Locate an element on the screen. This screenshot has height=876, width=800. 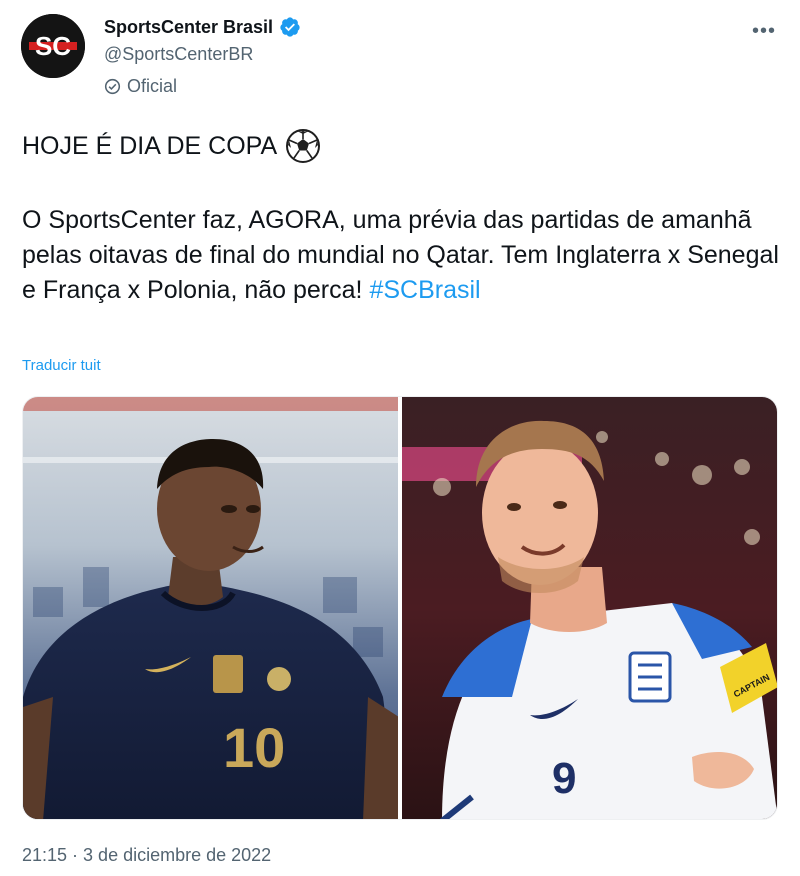
soccer-ball-icon is located at coordinates (303, 146).